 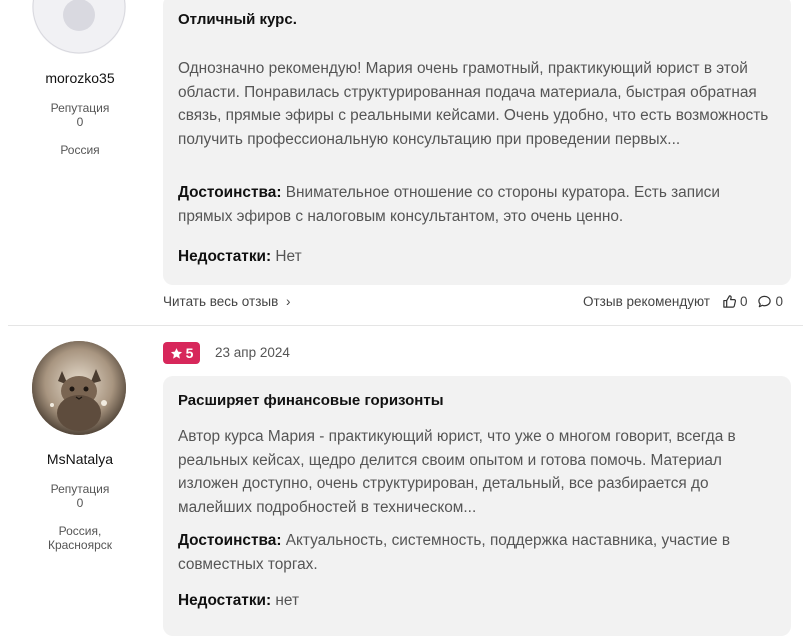 I want to click on cons-text: нет, so click(x=287, y=600).